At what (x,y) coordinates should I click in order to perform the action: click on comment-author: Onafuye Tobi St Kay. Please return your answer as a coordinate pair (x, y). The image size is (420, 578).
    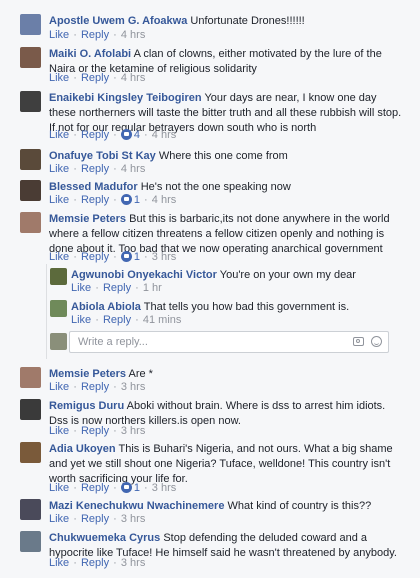
    Looking at the image, I should click on (102, 156).